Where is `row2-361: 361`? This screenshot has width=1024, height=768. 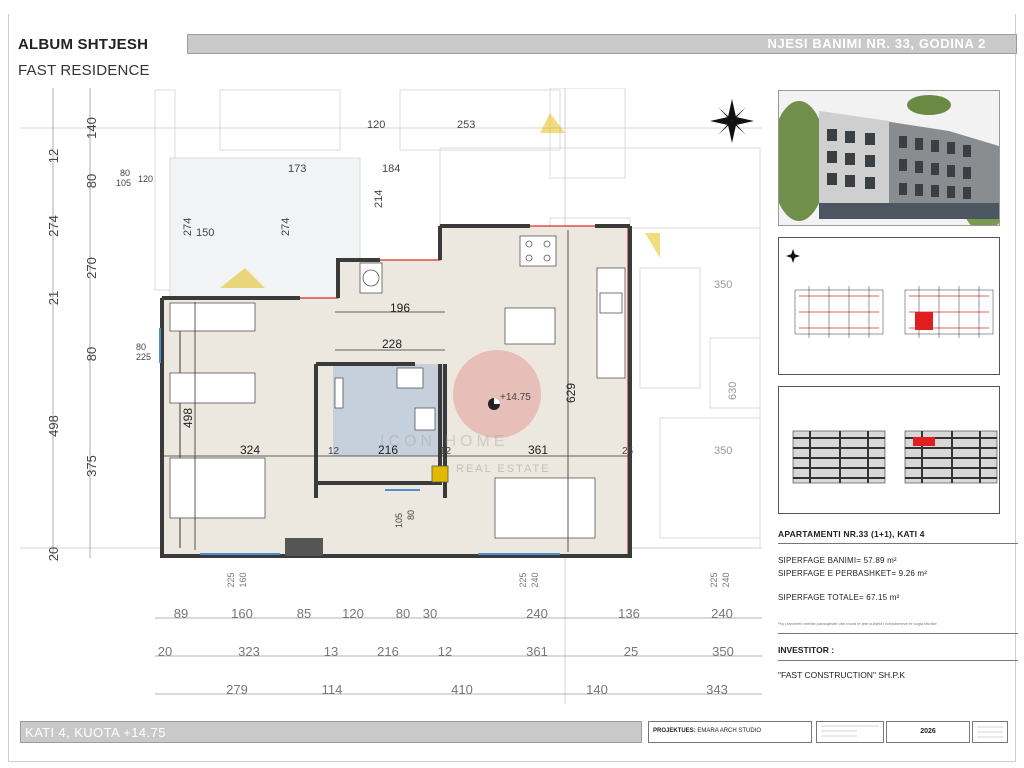
row2-361: 361 is located at coordinates (537, 651).